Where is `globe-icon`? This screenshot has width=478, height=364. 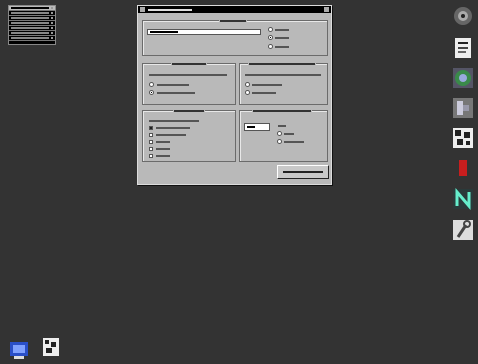 globe-icon is located at coordinates (463, 78).